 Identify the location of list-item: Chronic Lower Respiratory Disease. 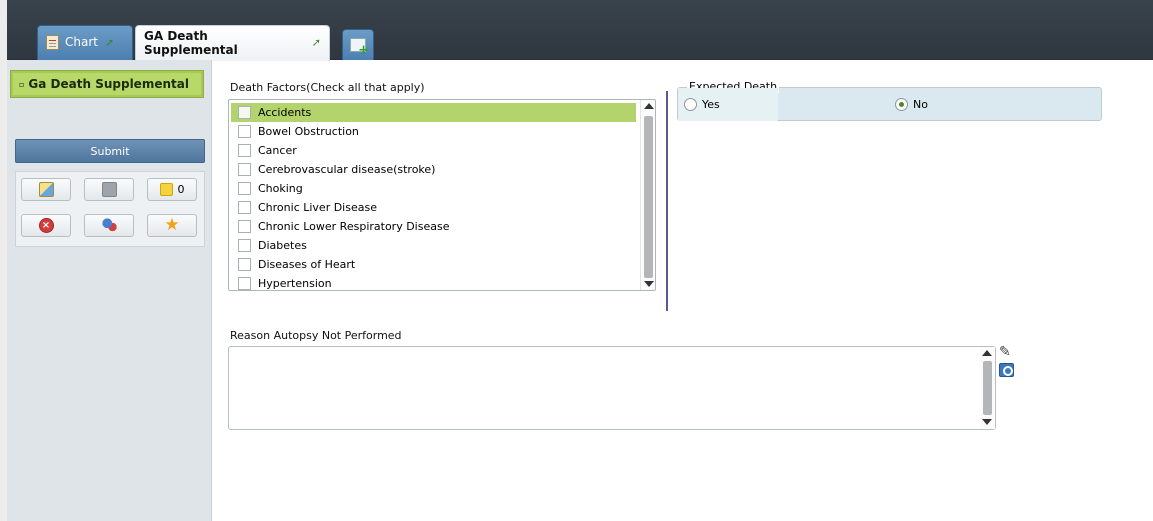
(433, 226).